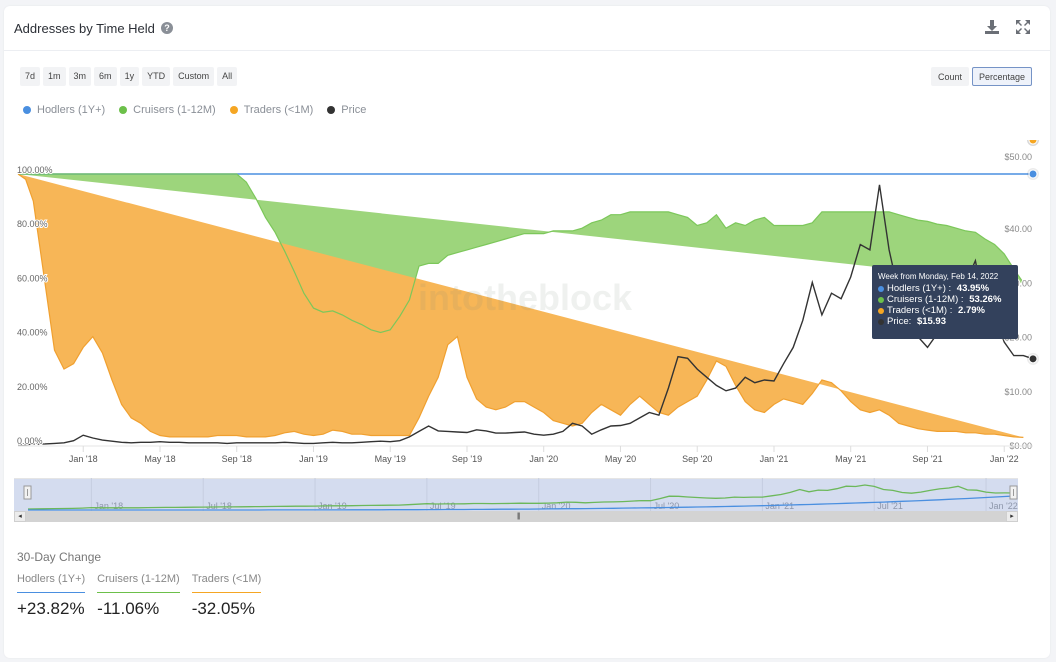 The height and width of the screenshot is (662, 1056). Describe the element at coordinates (971, 310) in the screenshot. I see `tooltip-value: 2.79%` at that location.